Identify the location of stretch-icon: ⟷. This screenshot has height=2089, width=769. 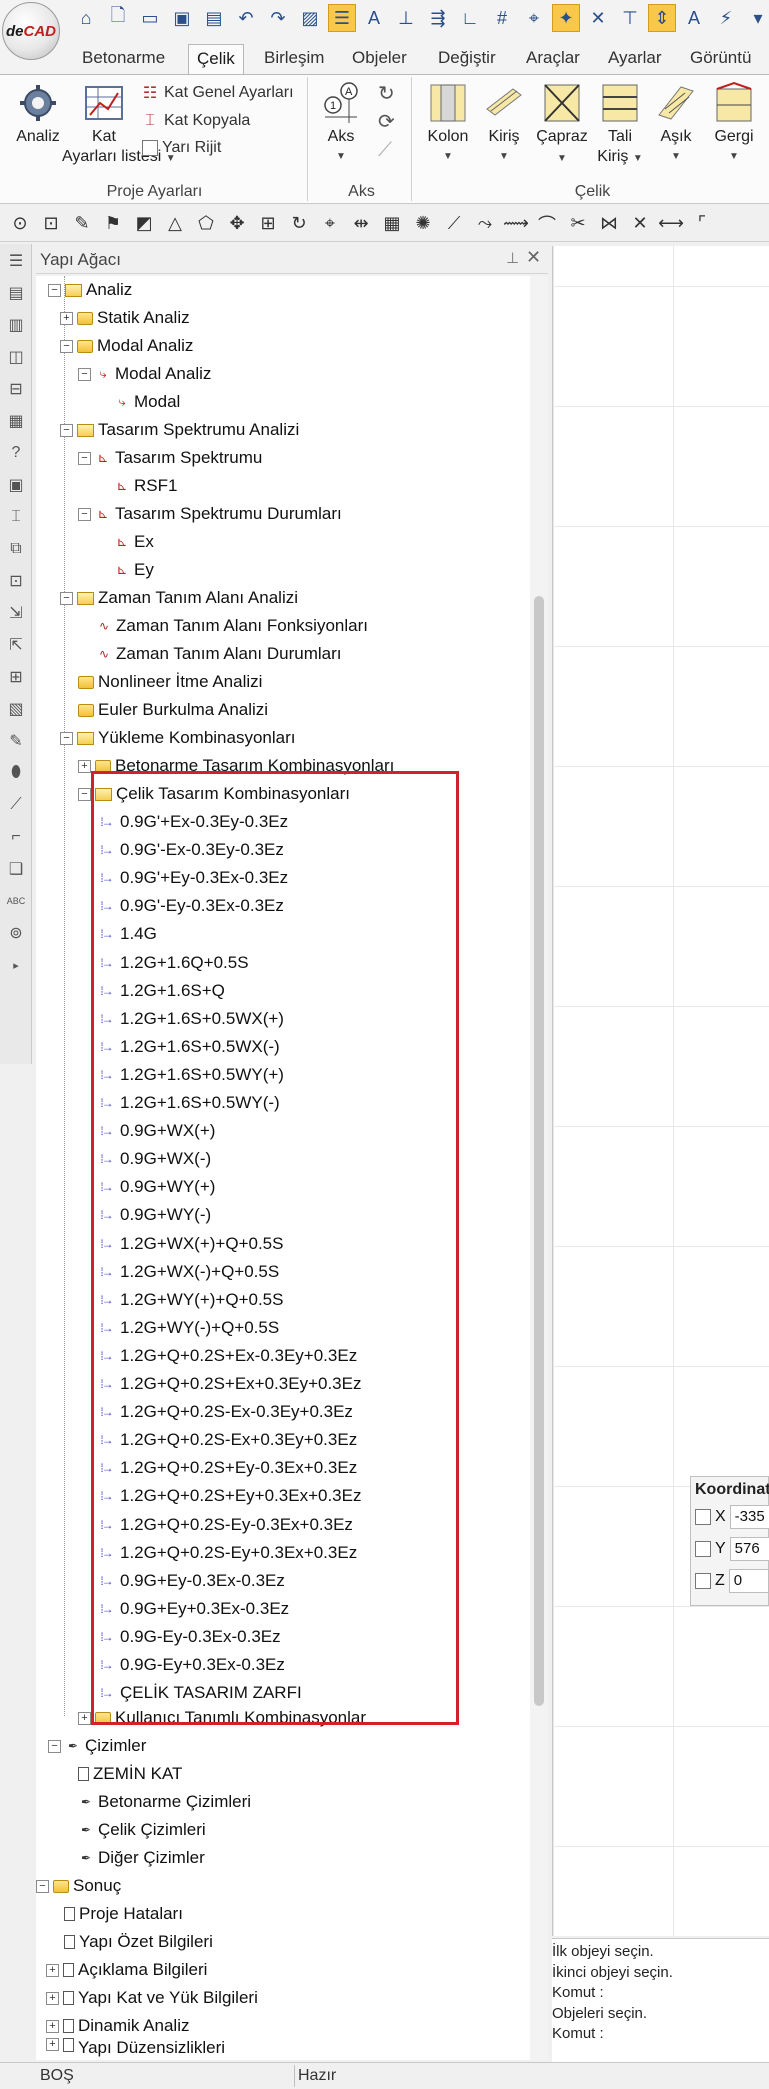
(671, 224).